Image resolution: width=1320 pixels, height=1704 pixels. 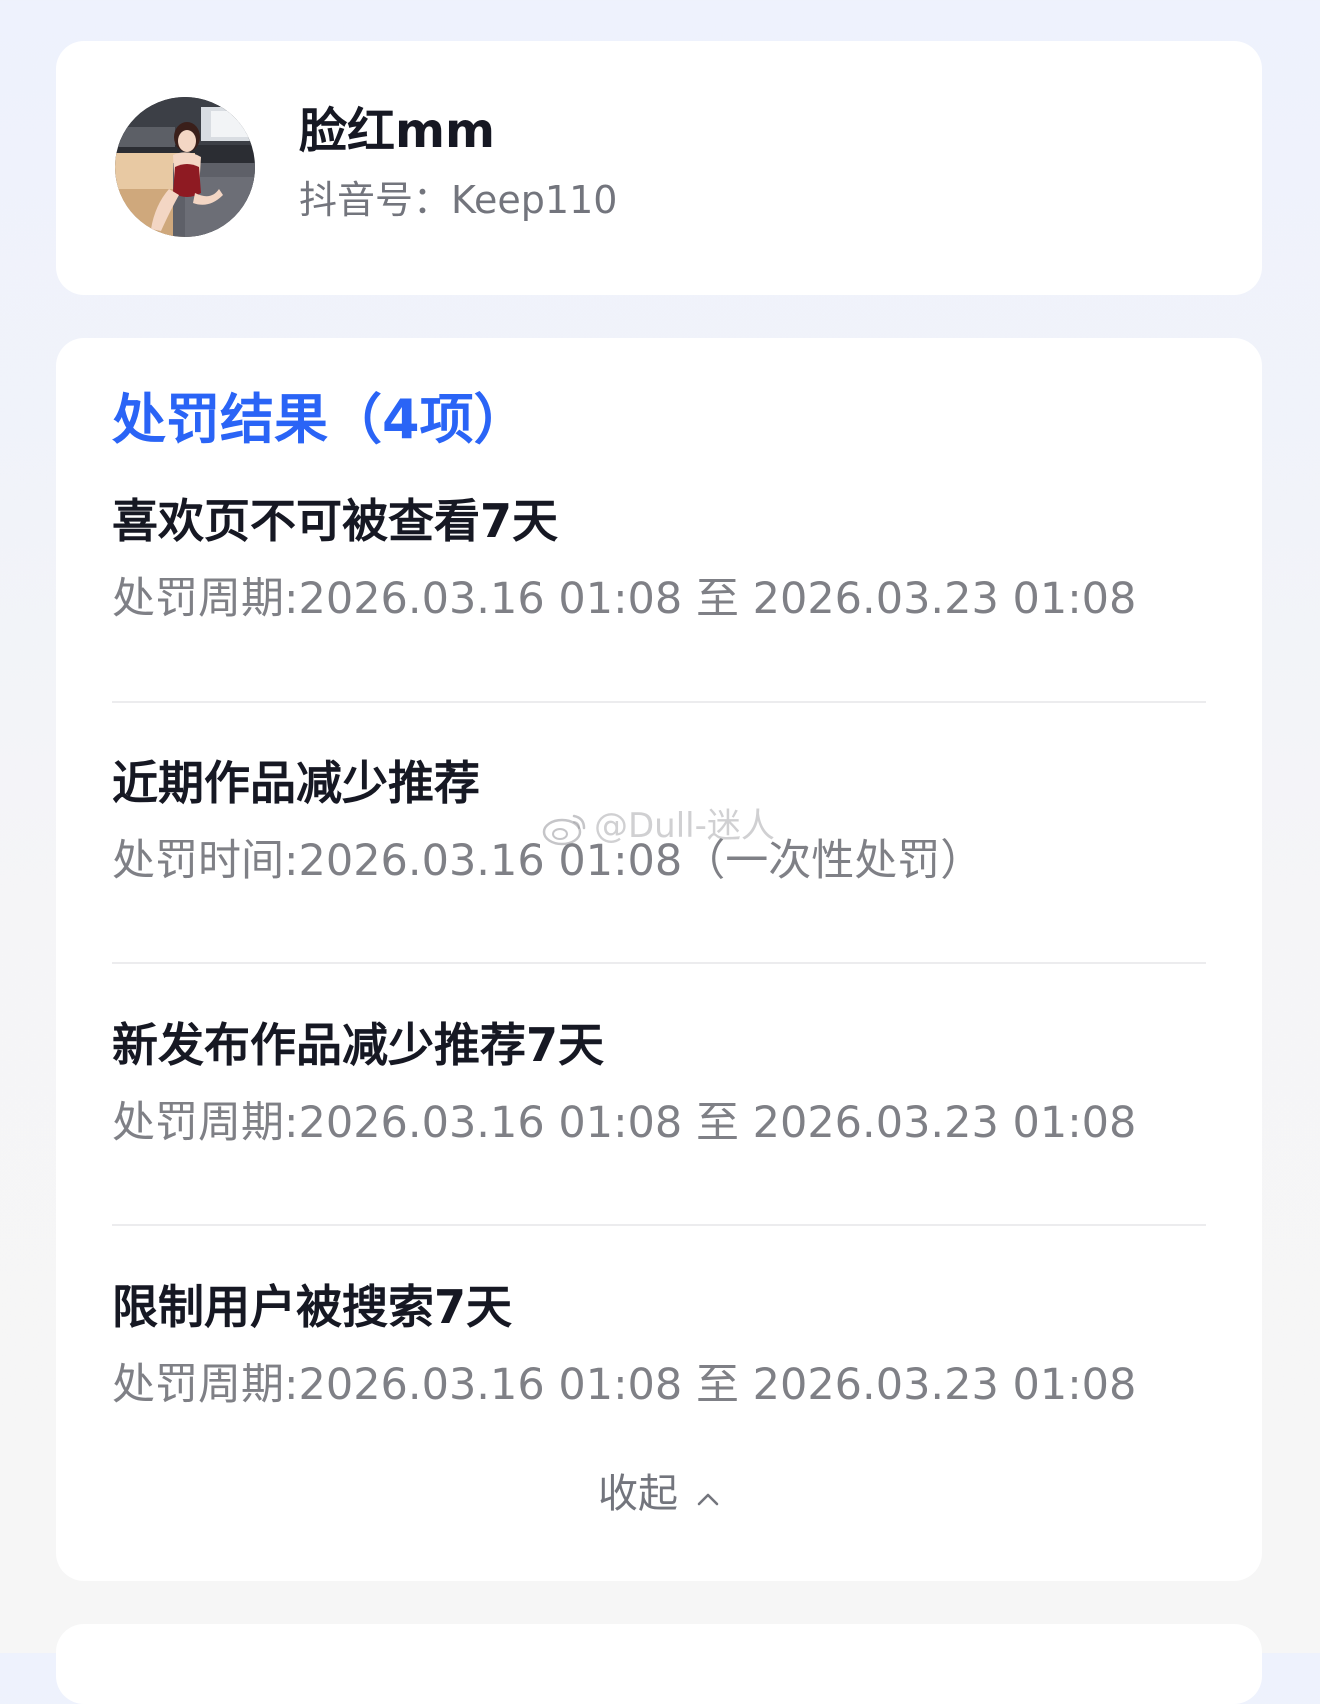 I want to click on avatar, so click(x=185, y=167).